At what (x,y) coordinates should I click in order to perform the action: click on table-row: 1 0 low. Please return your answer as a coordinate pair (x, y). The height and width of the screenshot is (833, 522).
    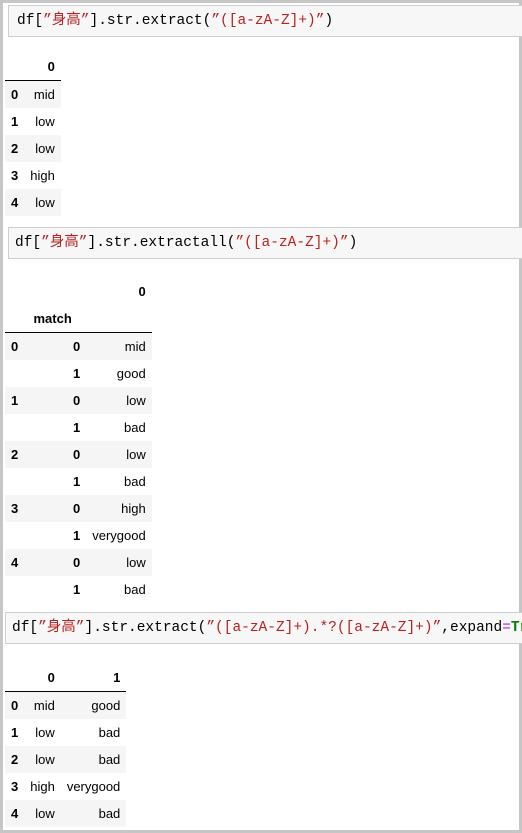
    Looking at the image, I should click on (78, 400).